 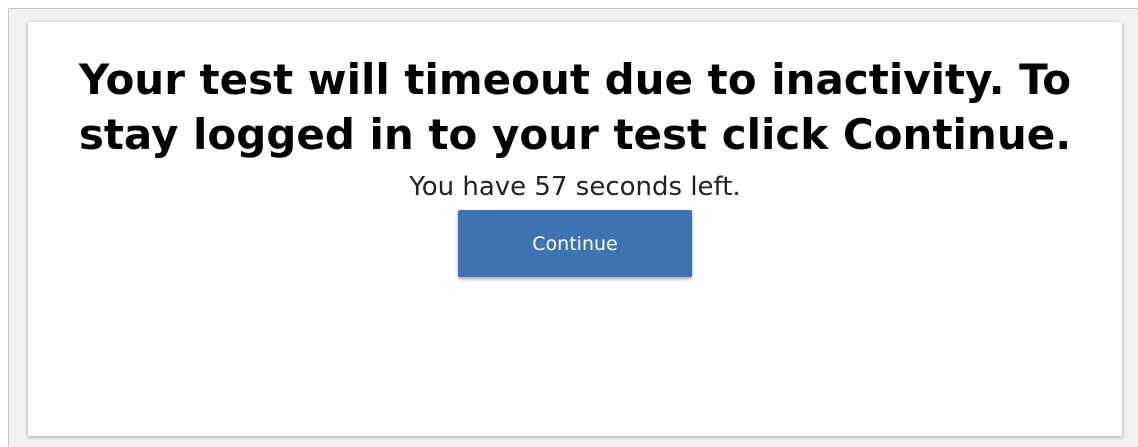 What do you see at coordinates (575, 243) in the screenshot?
I see `continue-button: Continue` at bounding box center [575, 243].